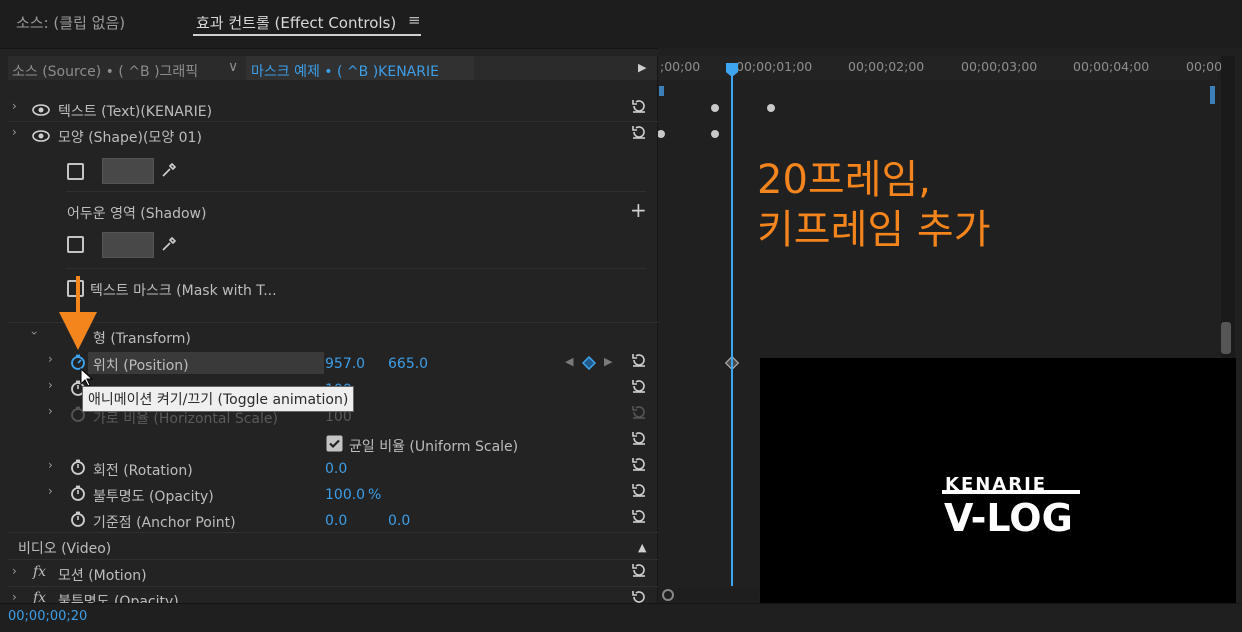  Describe the element at coordinates (621, 24) in the screenshot. I see `panel-tab-bar` at that location.